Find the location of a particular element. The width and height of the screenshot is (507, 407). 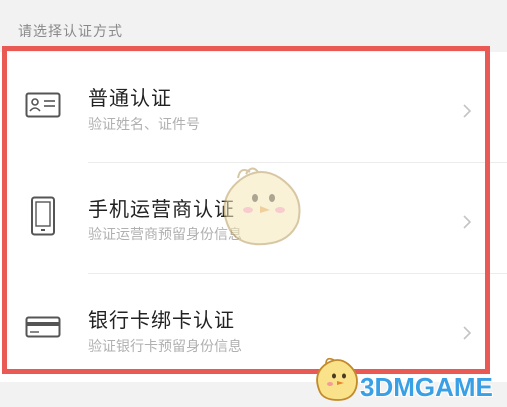

watermark-mascot-icon is located at coordinates (337, 380).